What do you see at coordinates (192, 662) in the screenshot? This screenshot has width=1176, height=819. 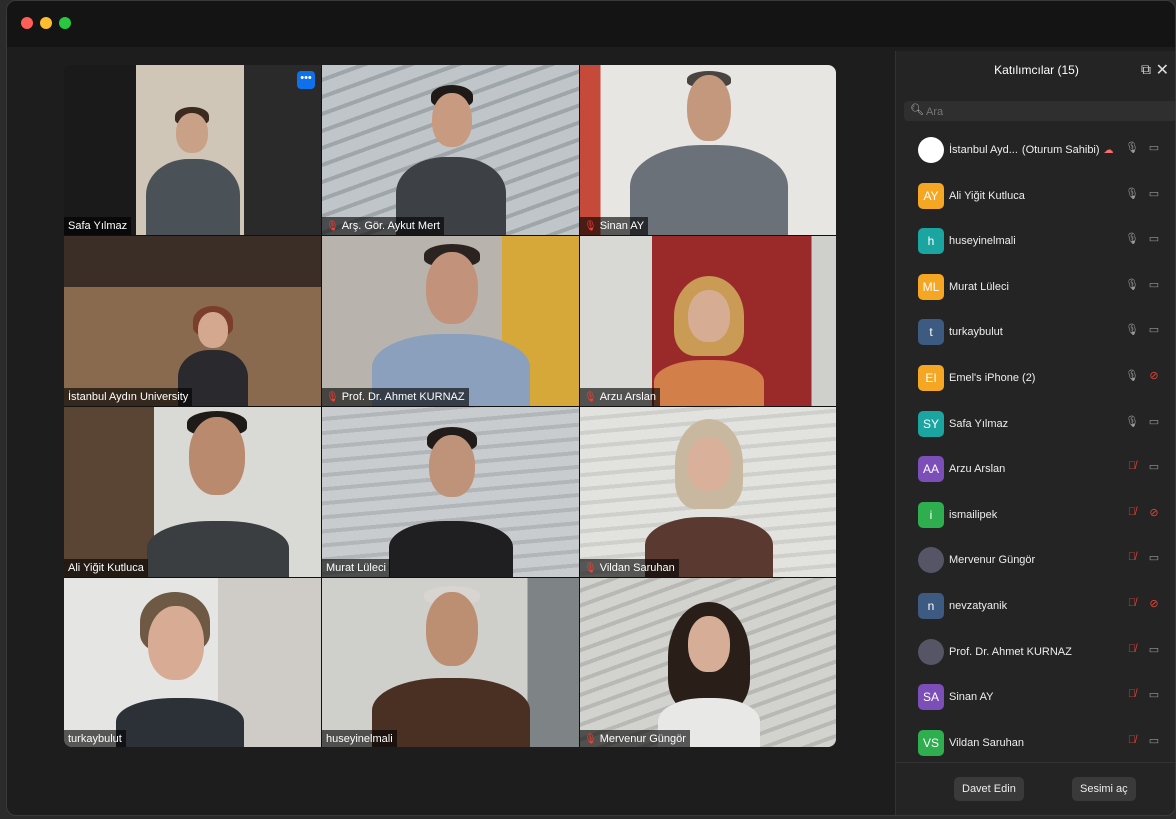 I see `video-tile: turkaybulut` at bounding box center [192, 662].